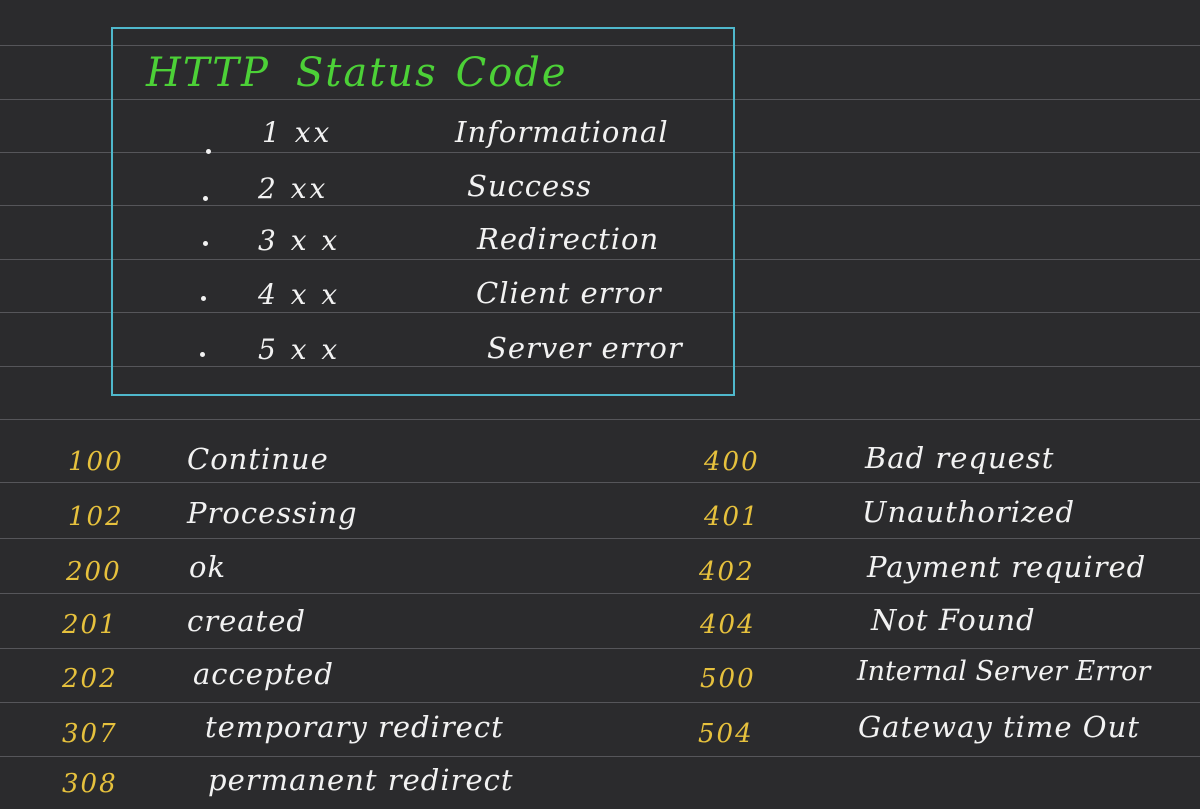 This screenshot has width=1200, height=809. Describe the element at coordinates (969, 512) in the screenshot. I see `status-description: Unauthorized` at that location.